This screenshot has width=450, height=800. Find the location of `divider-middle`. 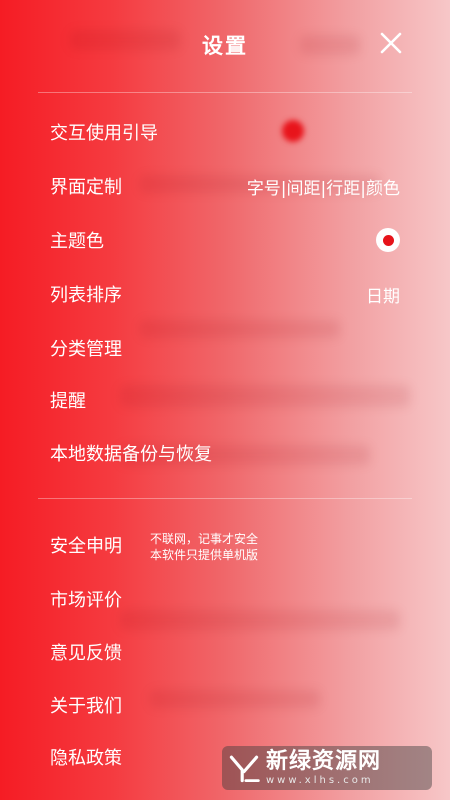

divider-middle is located at coordinates (225, 498).